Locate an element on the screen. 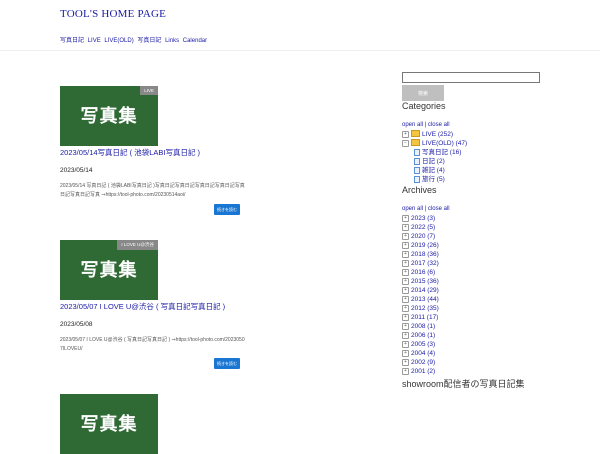  archive-item: +2001 (2) is located at coordinates (420, 371).